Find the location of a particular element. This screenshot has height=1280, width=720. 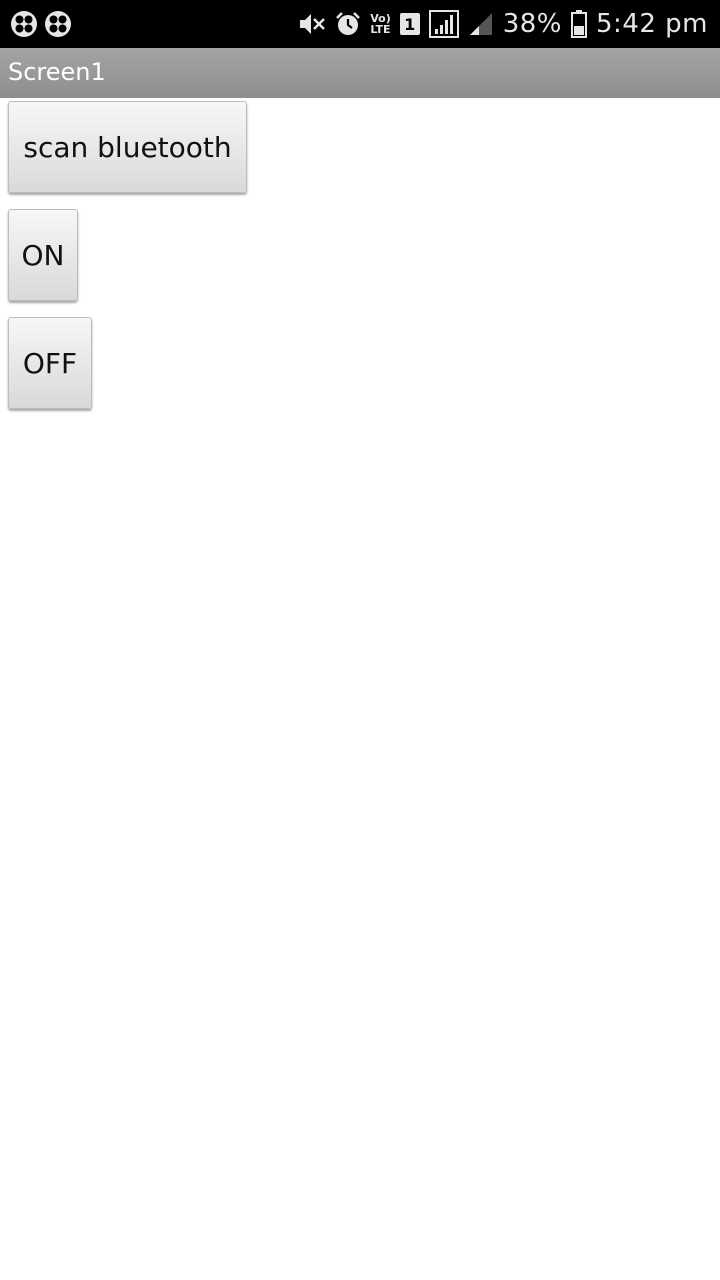

off-button: OFF is located at coordinates (50, 363).